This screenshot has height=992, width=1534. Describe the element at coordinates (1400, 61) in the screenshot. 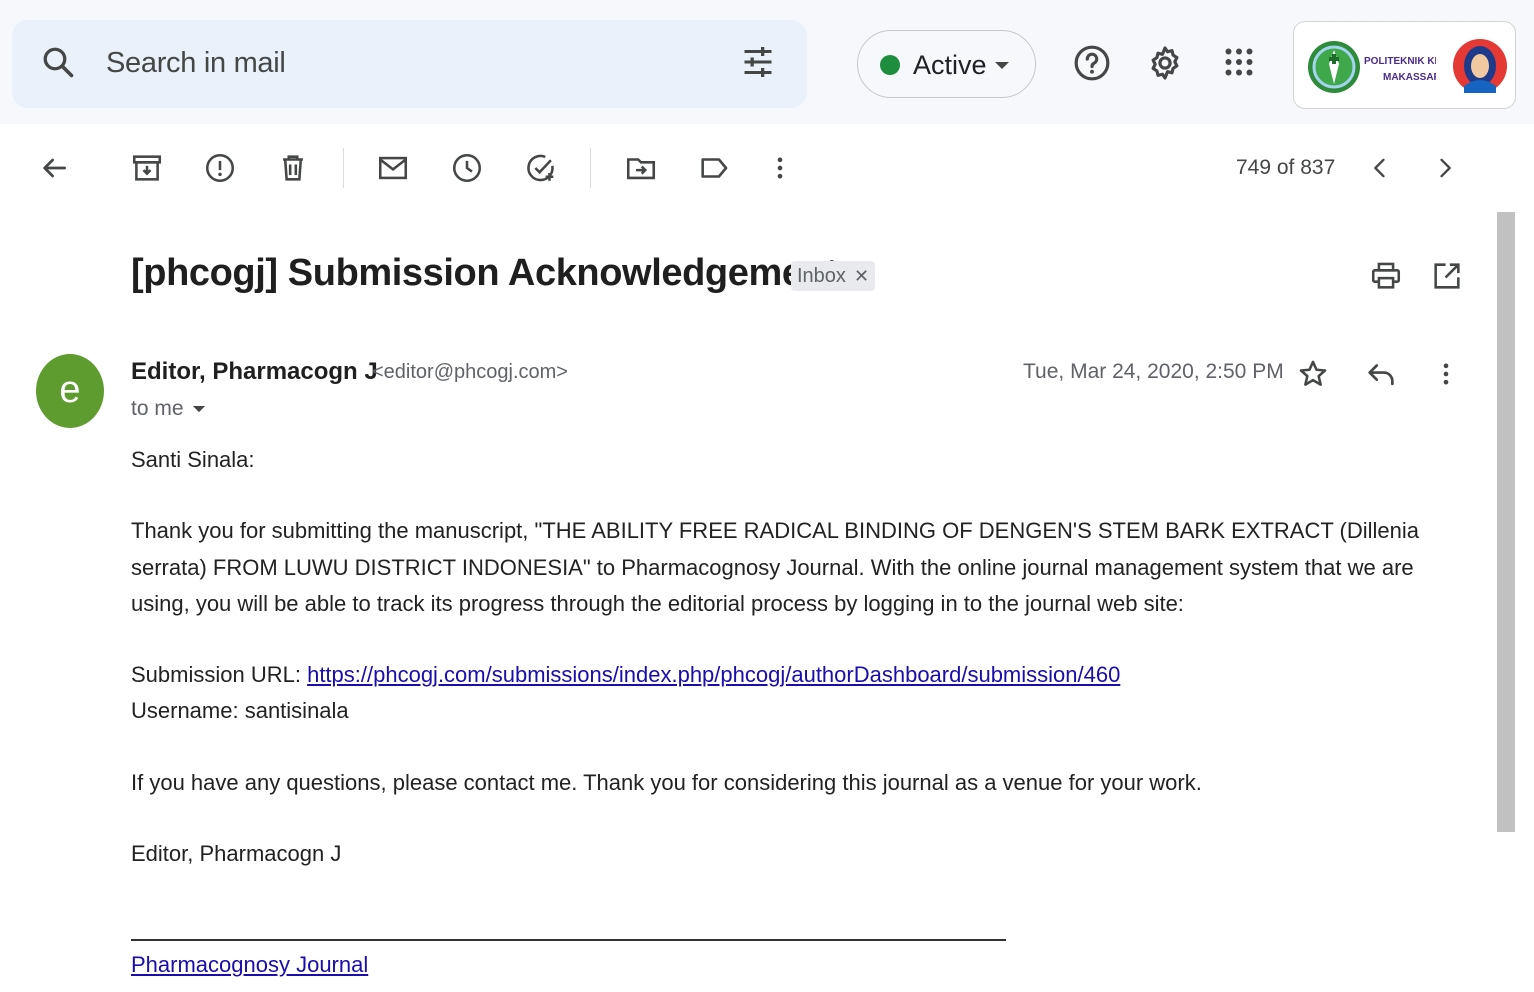

I see `logo-text-line1: POLITEKNIK KESEHATAN` at that location.